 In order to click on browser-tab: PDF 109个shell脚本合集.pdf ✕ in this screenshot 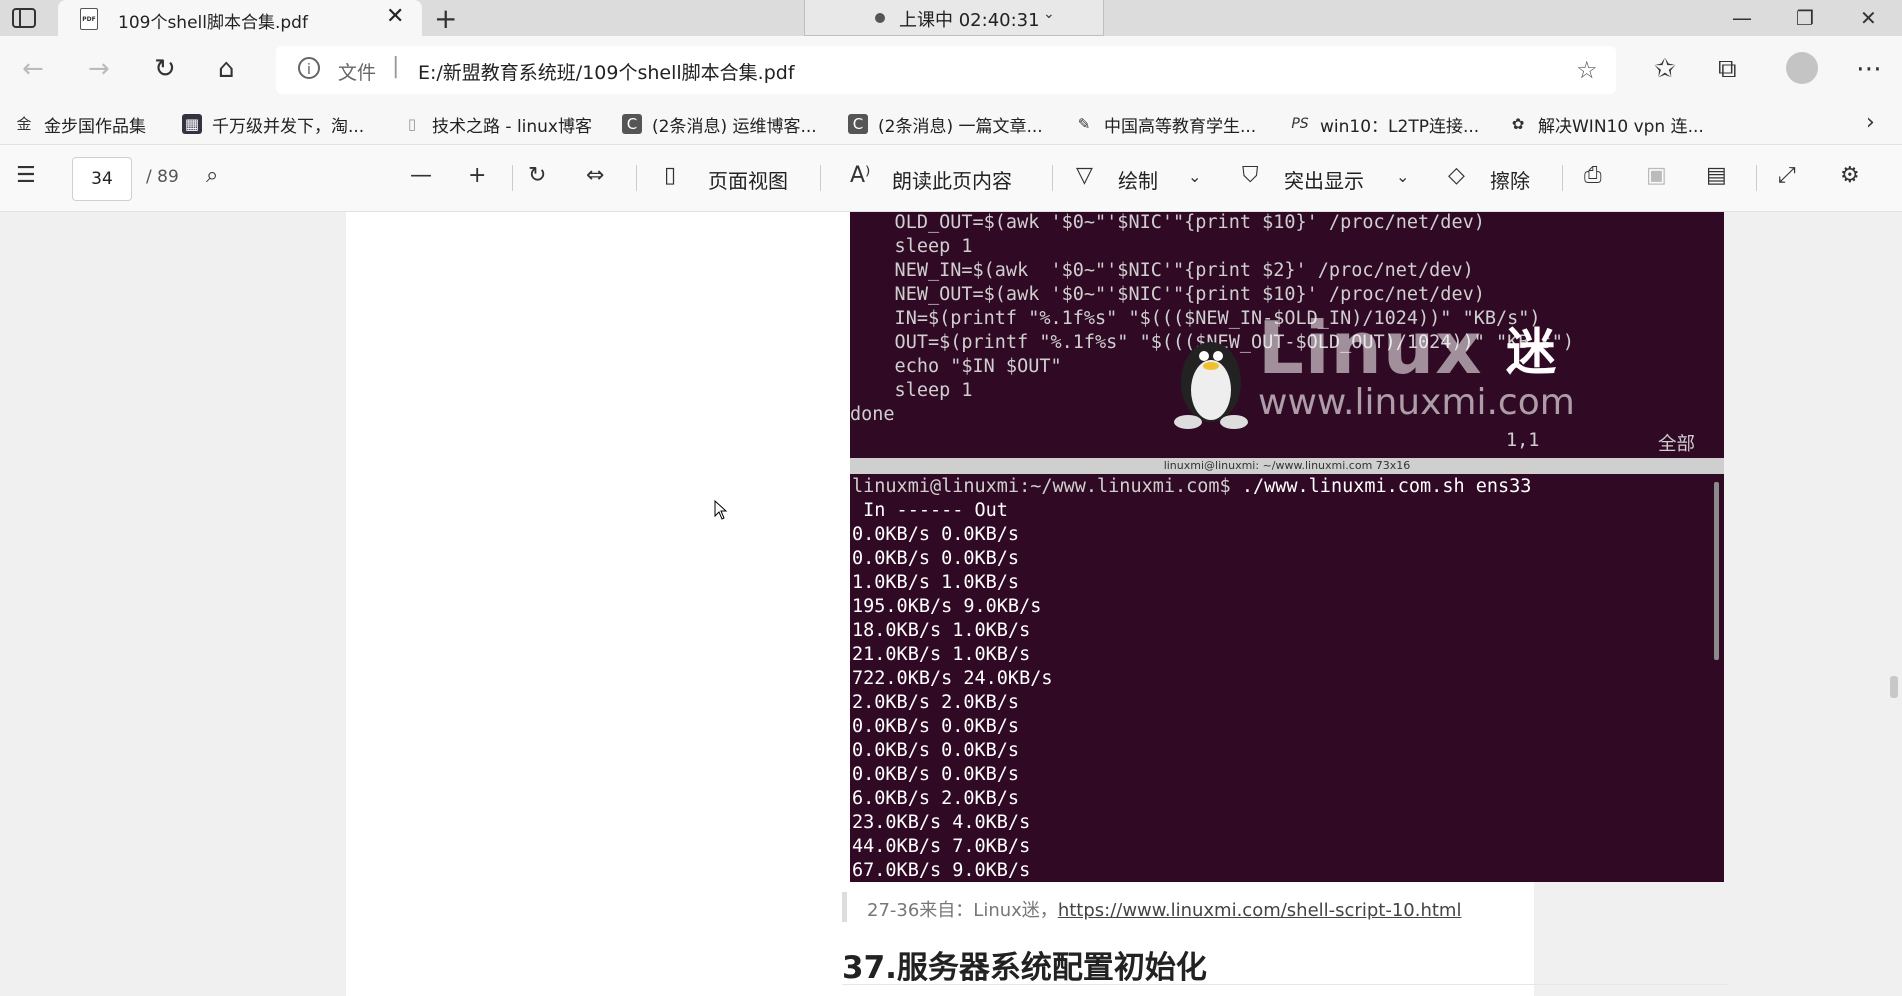, I will do `click(240, 18)`.